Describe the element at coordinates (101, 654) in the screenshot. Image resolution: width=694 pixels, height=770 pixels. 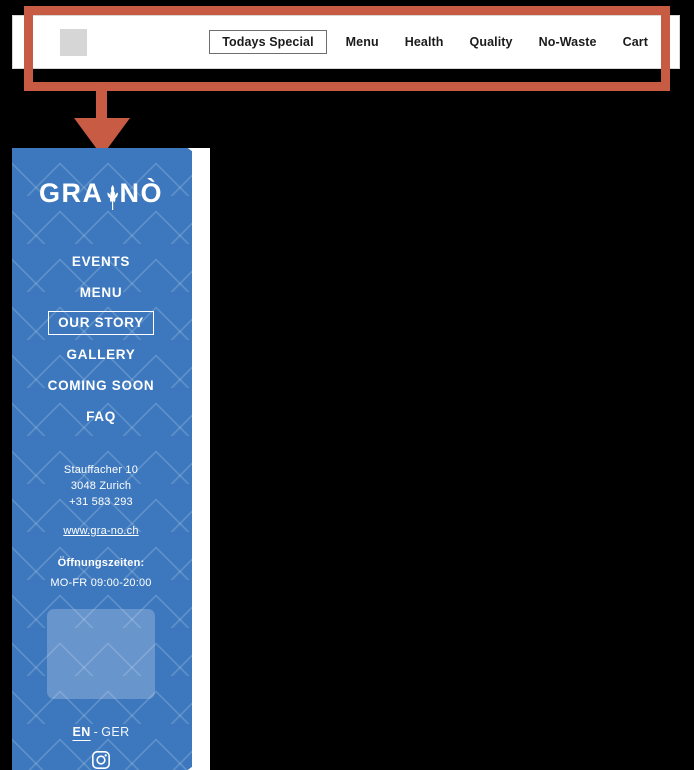
I see `sidebar-image-placeholder` at that location.